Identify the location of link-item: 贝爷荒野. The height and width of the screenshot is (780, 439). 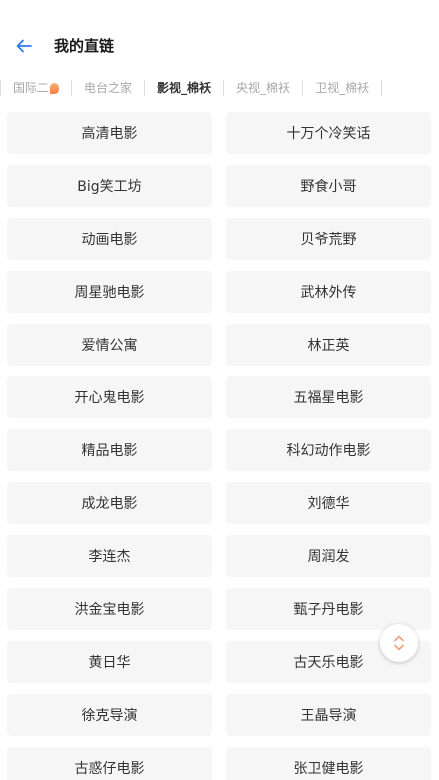
(328, 238).